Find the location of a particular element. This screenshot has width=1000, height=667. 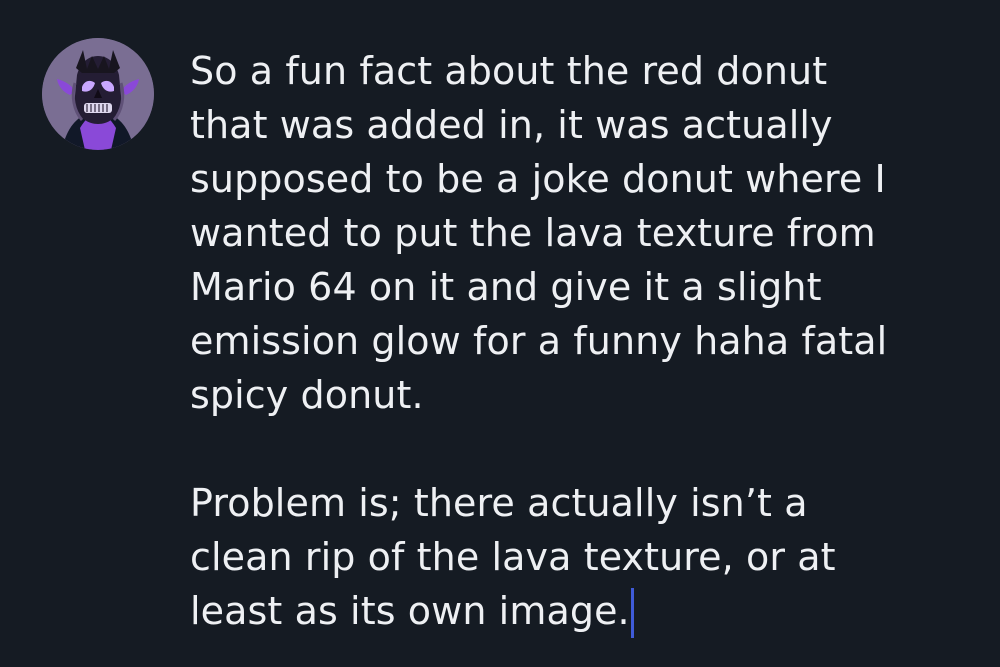

message-line: wanted to put the lava texture from is located at coordinates (533, 233).